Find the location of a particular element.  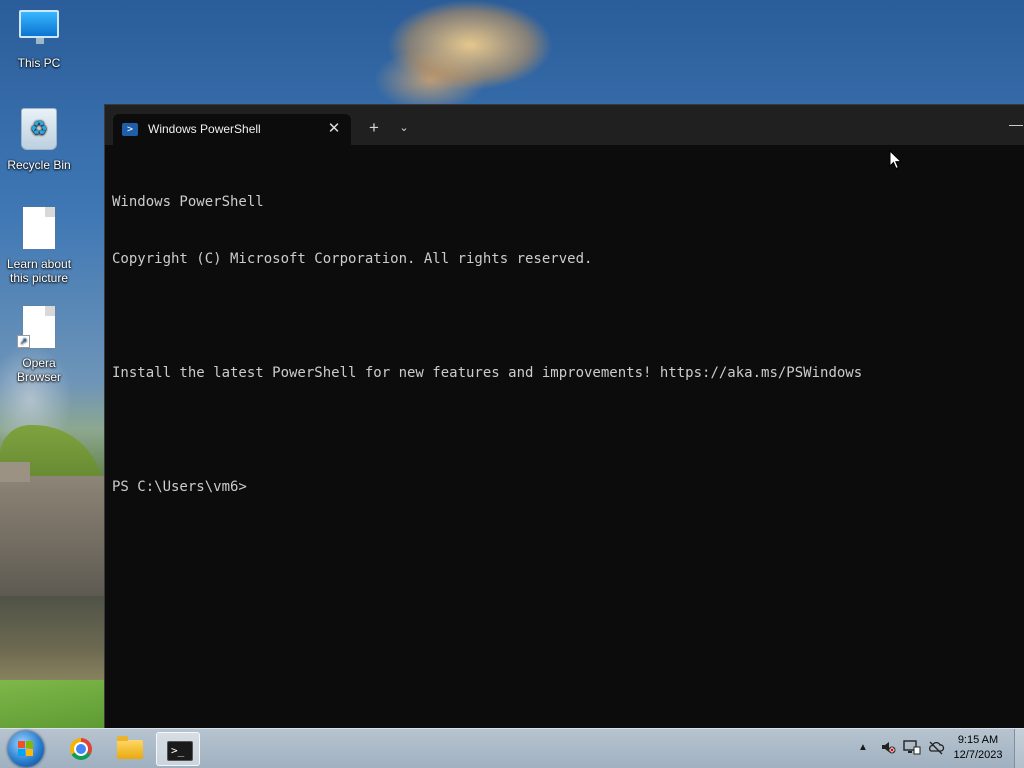

taskbar-terminal-button: >_ is located at coordinates (178, 749).